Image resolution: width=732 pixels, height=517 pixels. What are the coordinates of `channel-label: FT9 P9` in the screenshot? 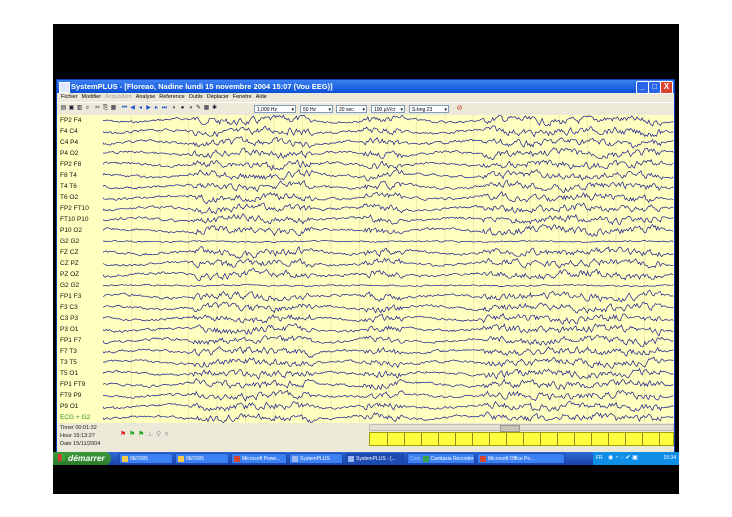 It's located at (70, 395).